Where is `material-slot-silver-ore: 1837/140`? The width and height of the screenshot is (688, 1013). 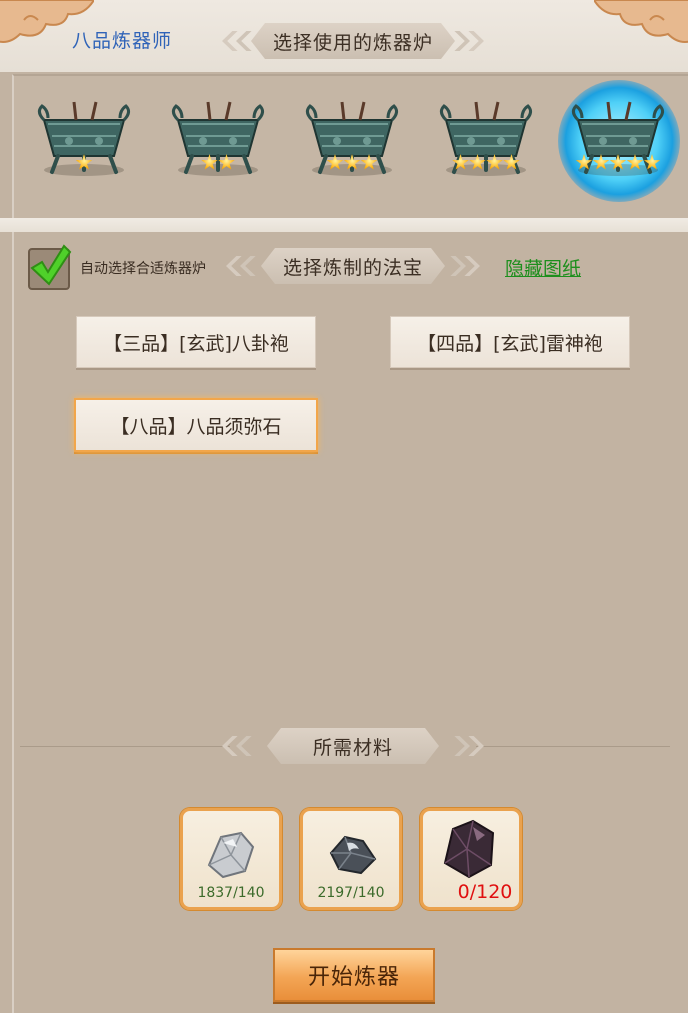 material-slot-silver-ore: 1837/140 is located at coordinates (231, 859).